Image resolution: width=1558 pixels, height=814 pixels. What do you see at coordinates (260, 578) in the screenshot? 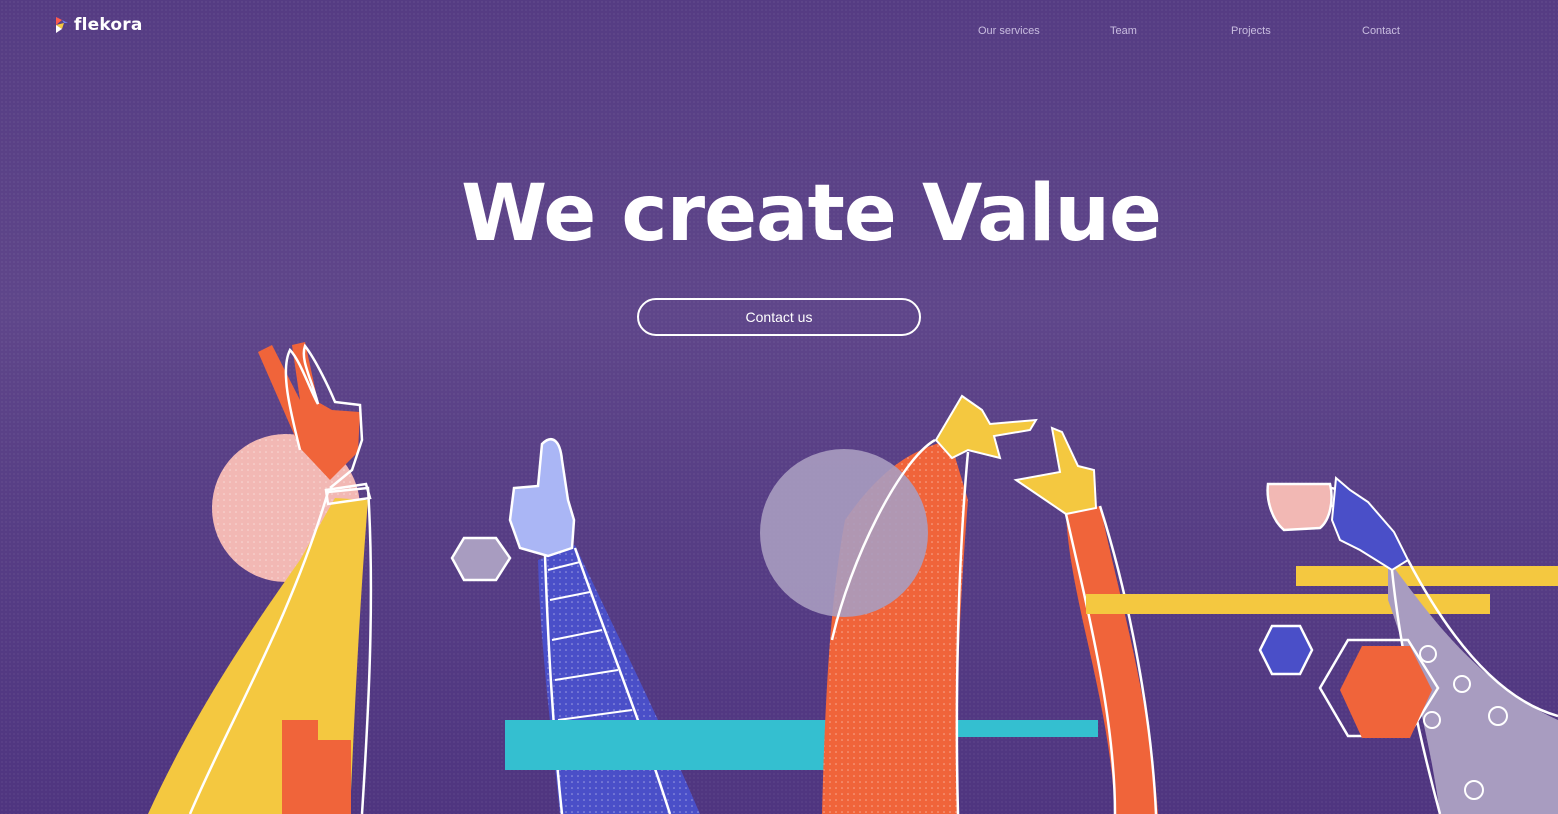
I see `peace-hand-illustration` at bounding box center [260, 578].